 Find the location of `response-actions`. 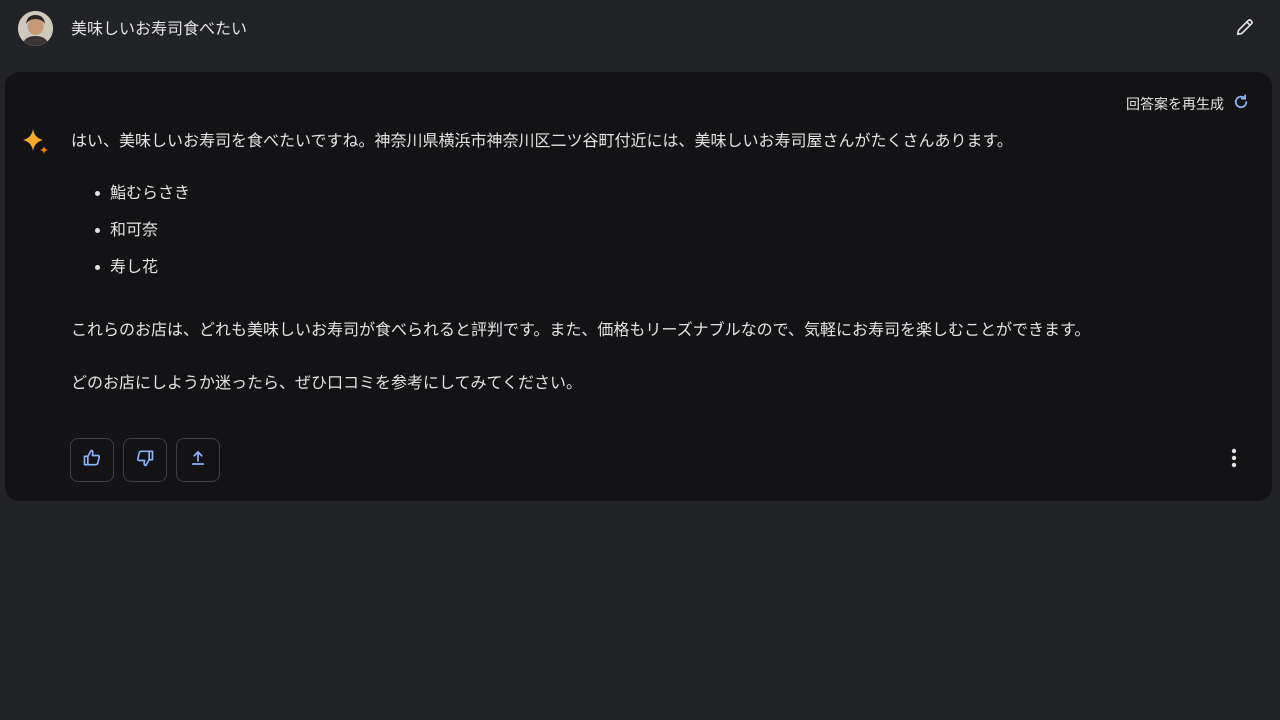

response-actions is located at coordinates (145, 460).